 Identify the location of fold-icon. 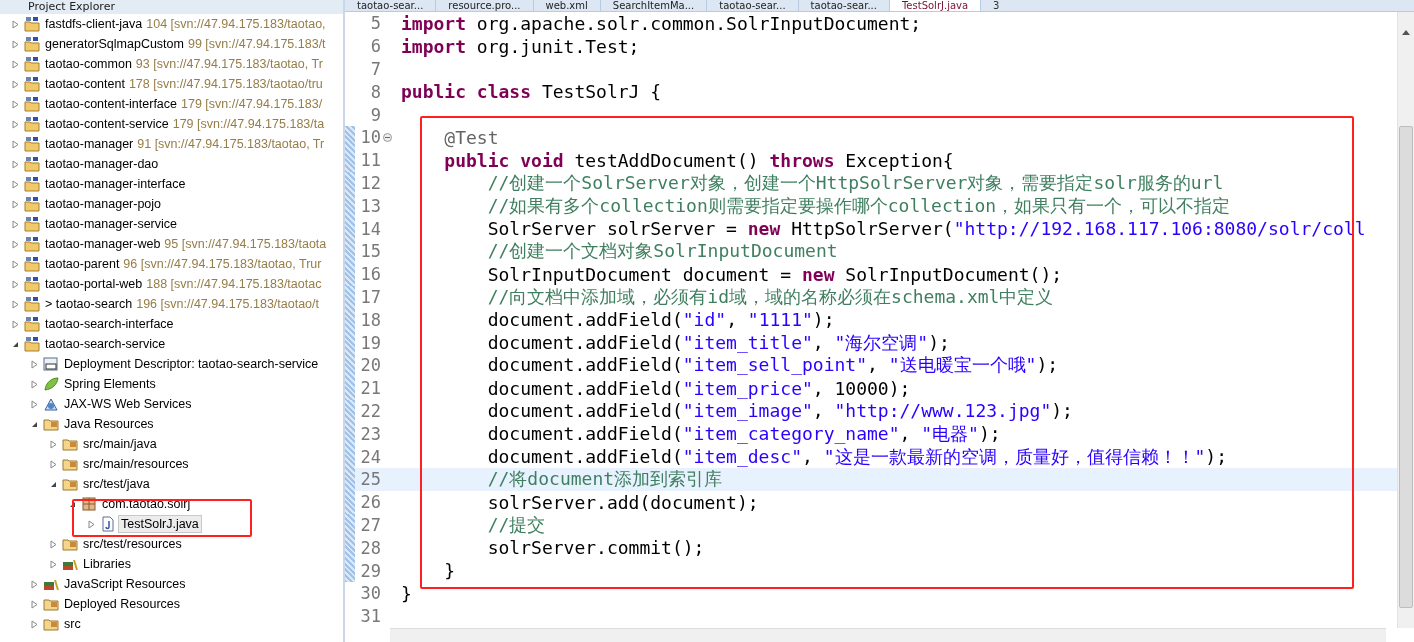
(387, 137).